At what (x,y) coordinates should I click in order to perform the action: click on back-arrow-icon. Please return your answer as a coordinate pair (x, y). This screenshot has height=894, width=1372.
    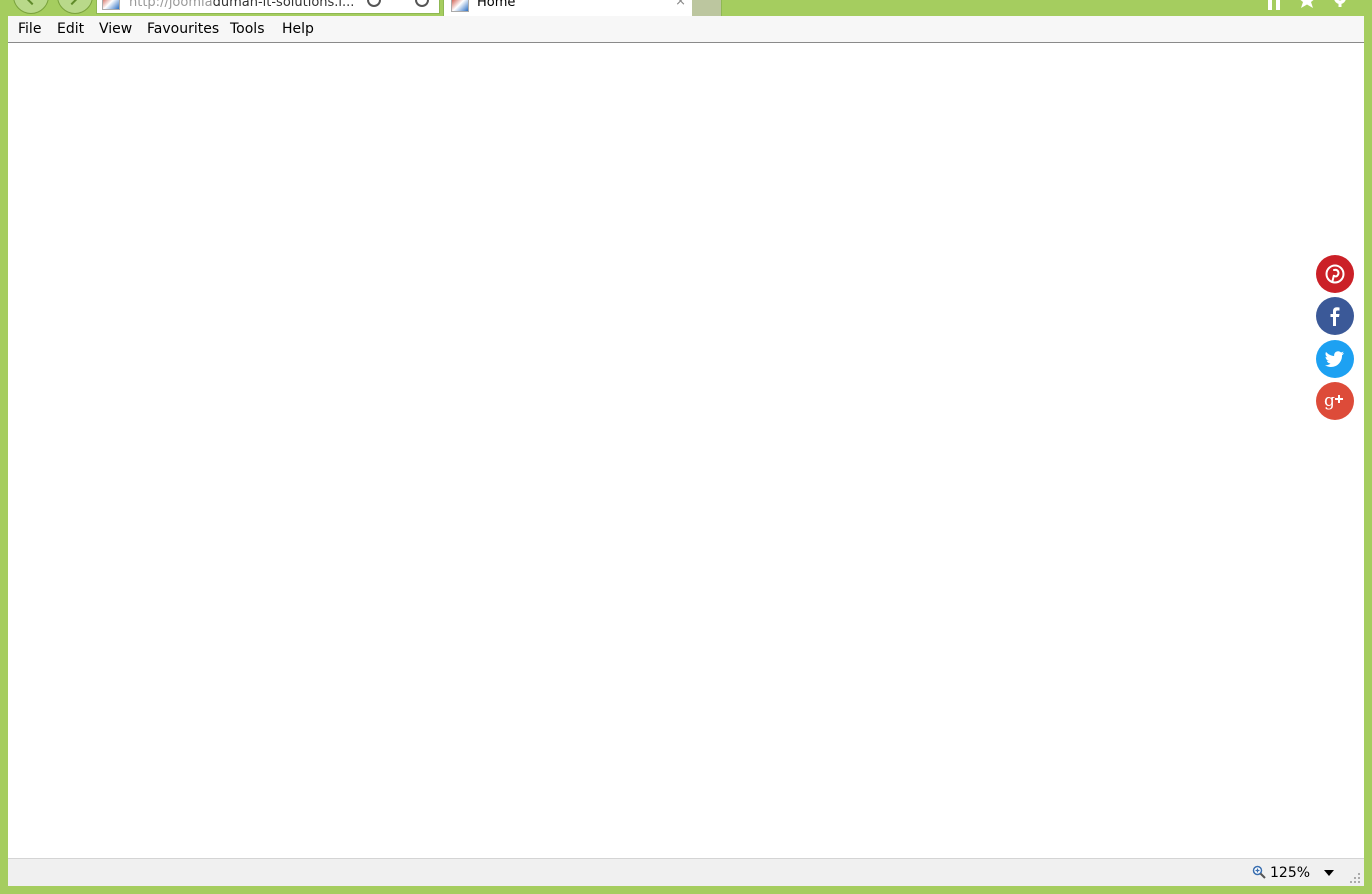
    Looking at the image, I should click on (32, 3).